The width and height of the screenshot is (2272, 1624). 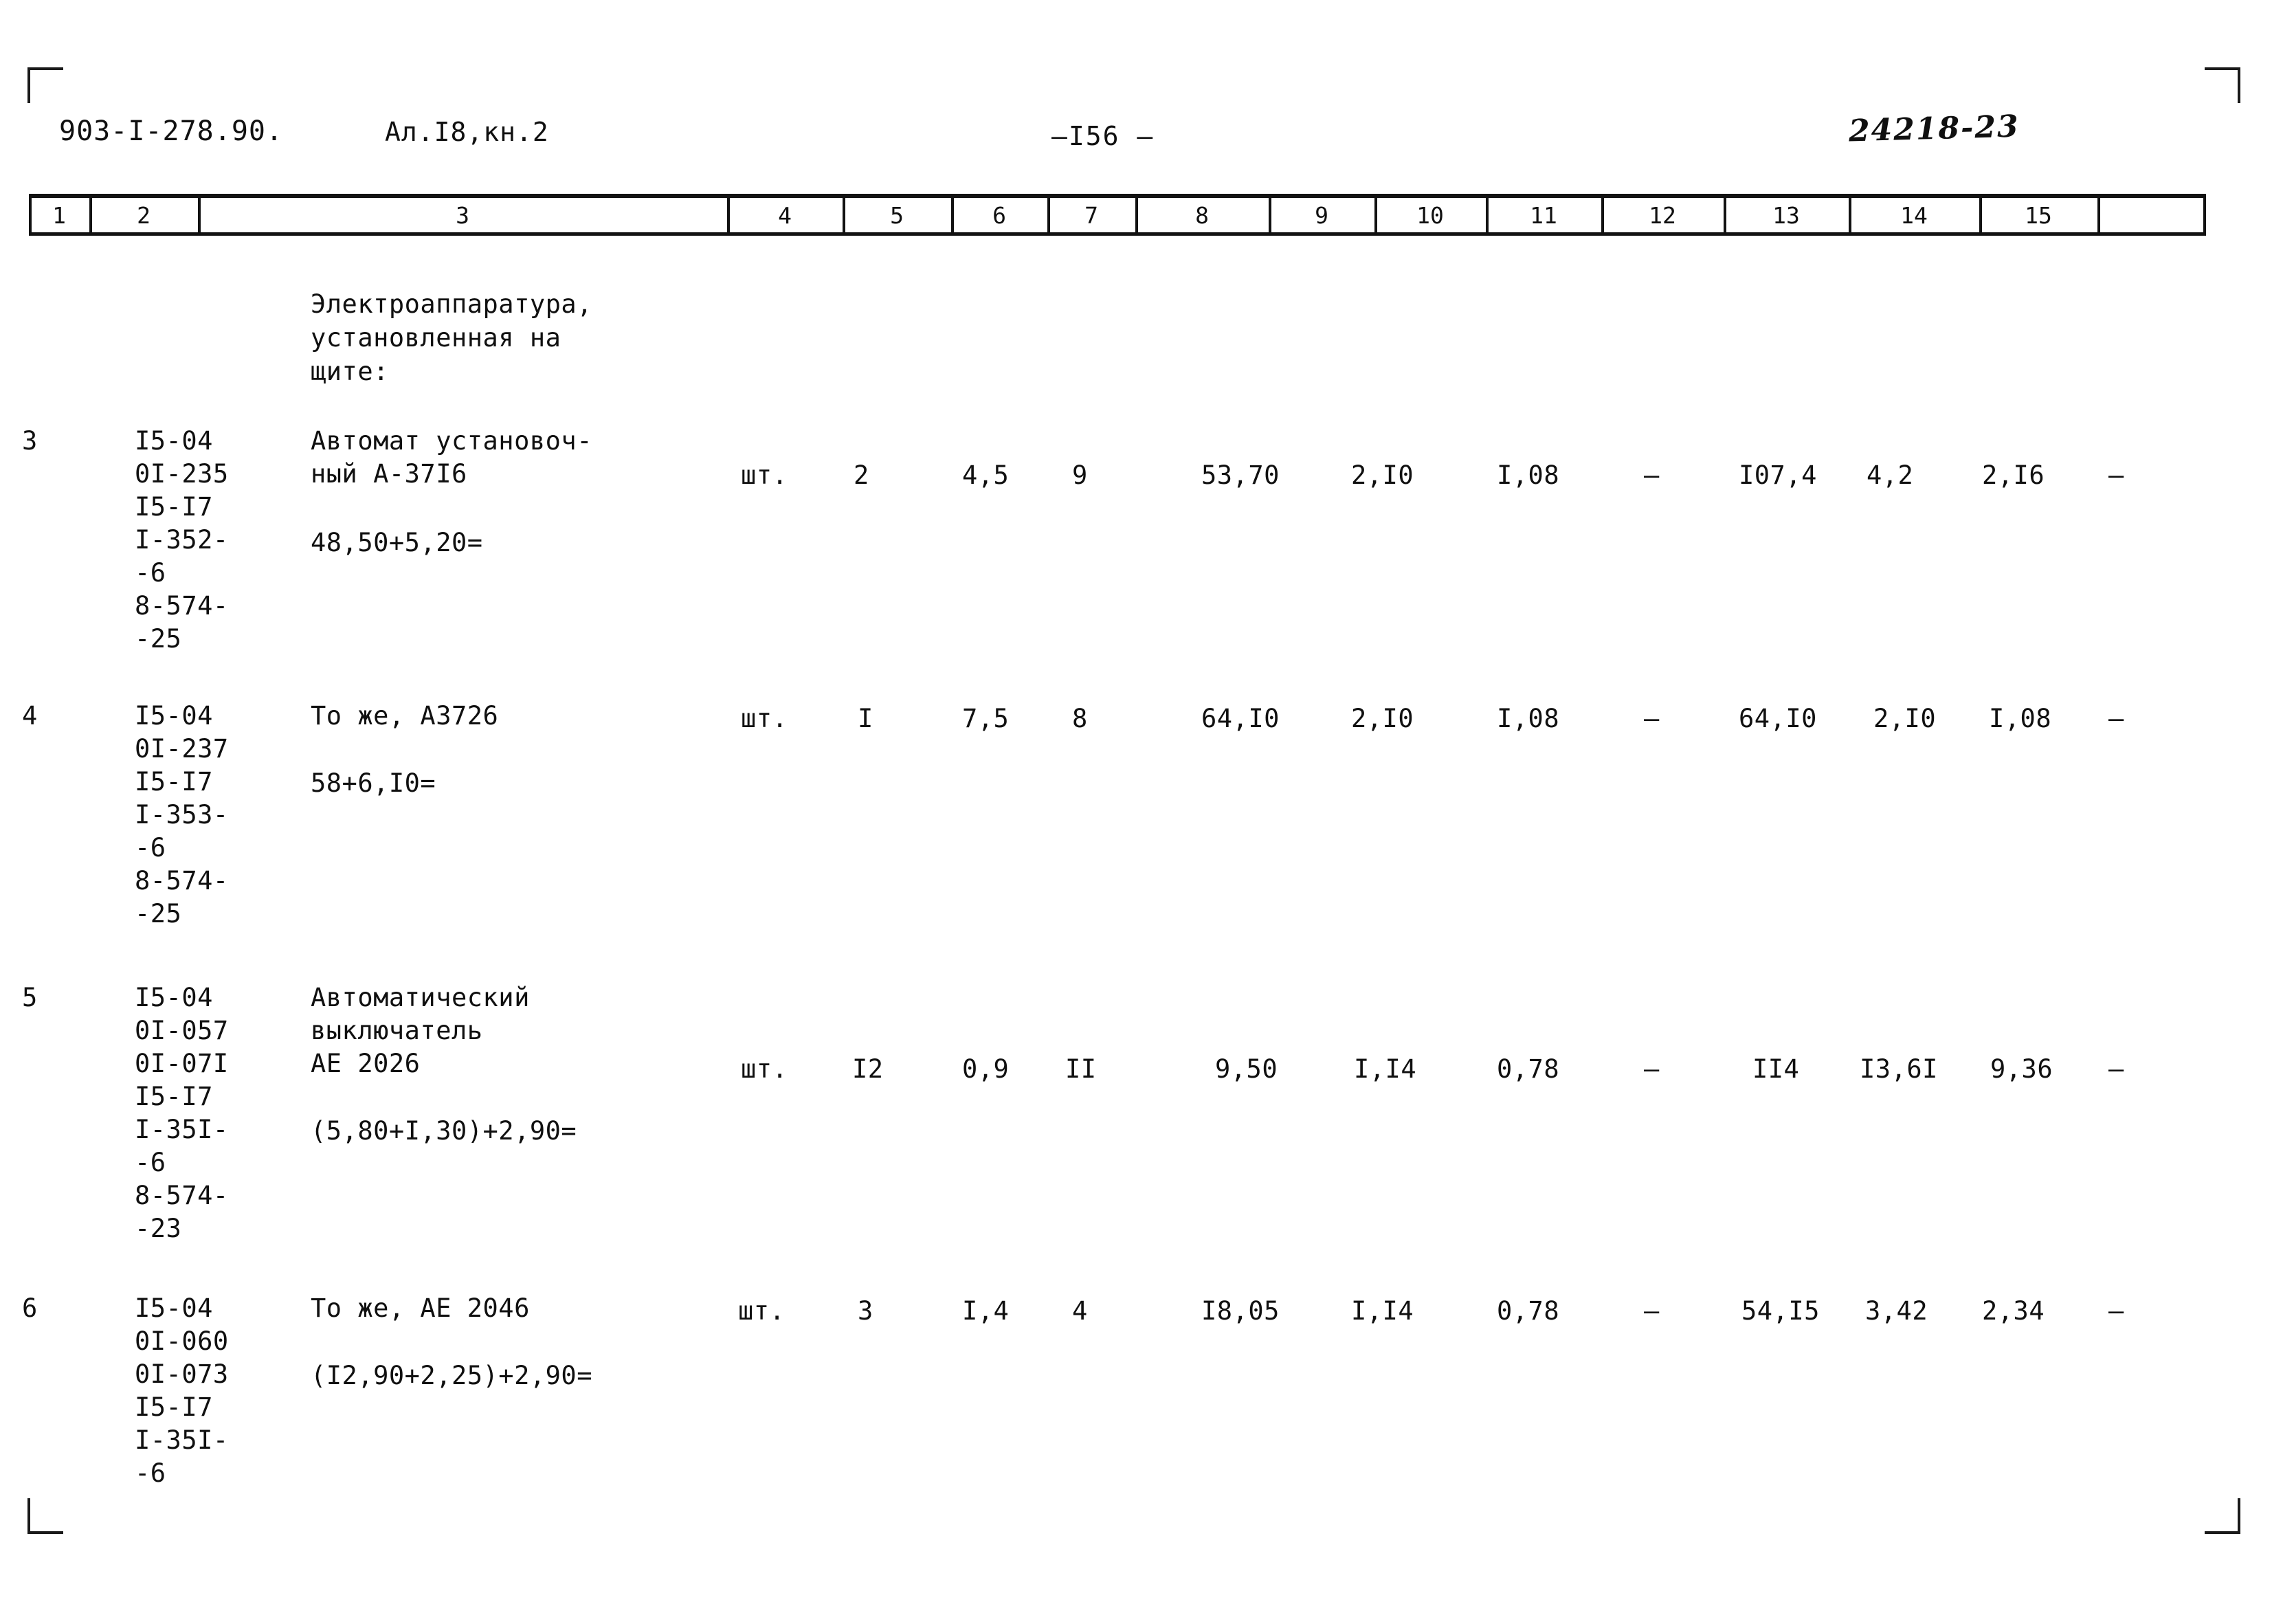 I want to click on column-header-5: 5, so click(x=897, y=215).